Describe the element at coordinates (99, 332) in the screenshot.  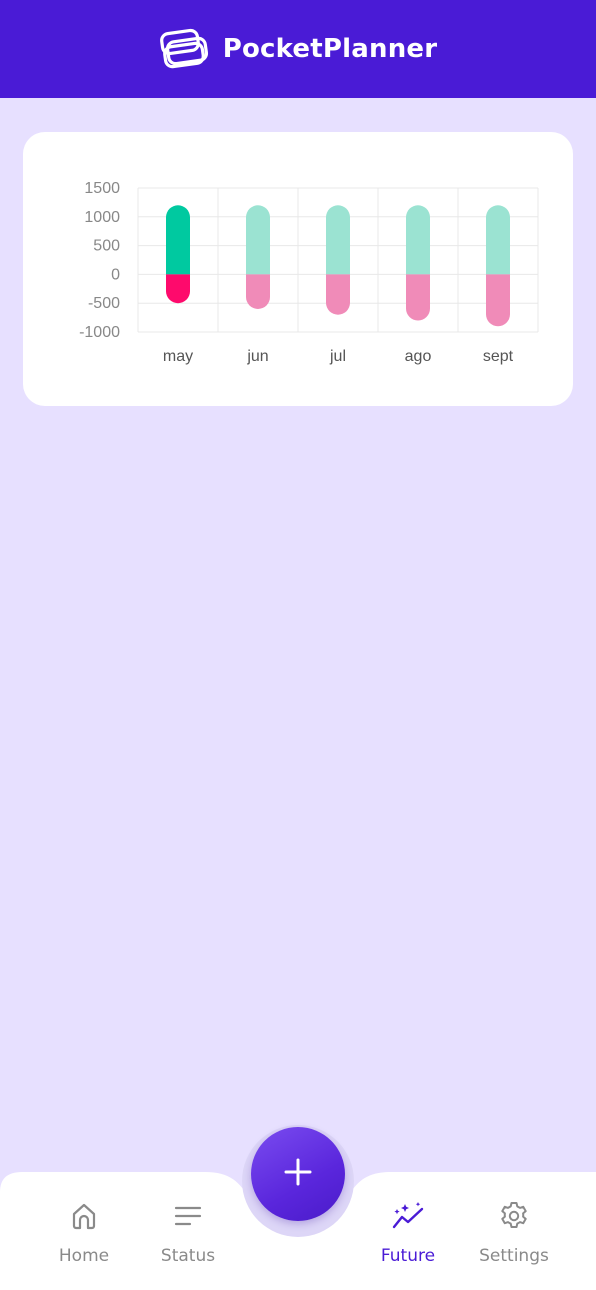
I see `y-tick-label: -1000` at that location.